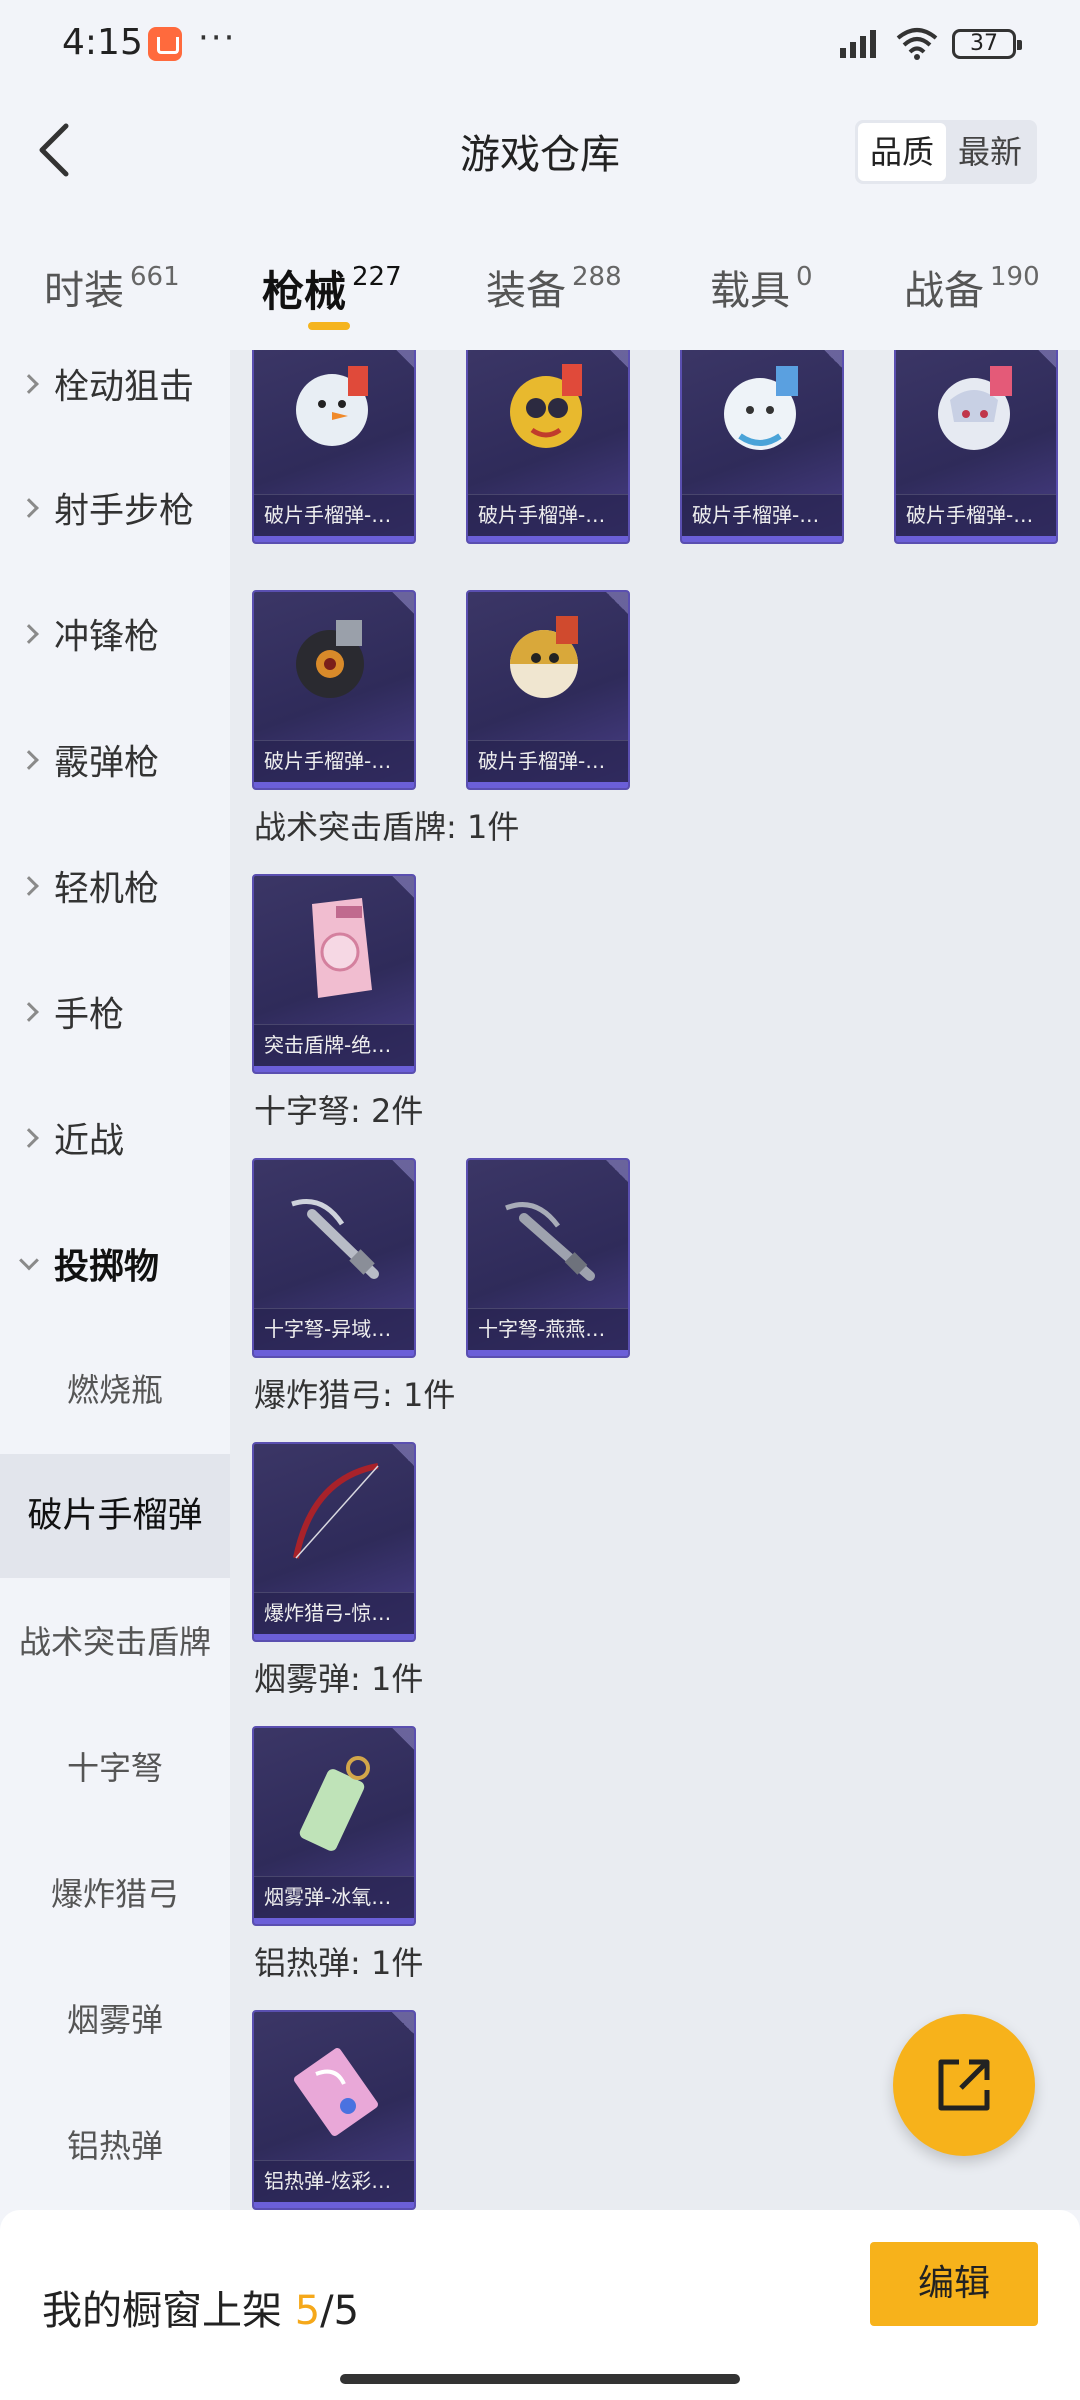  I want to click on tab-equipment: 装备 288, so click(554, 287).